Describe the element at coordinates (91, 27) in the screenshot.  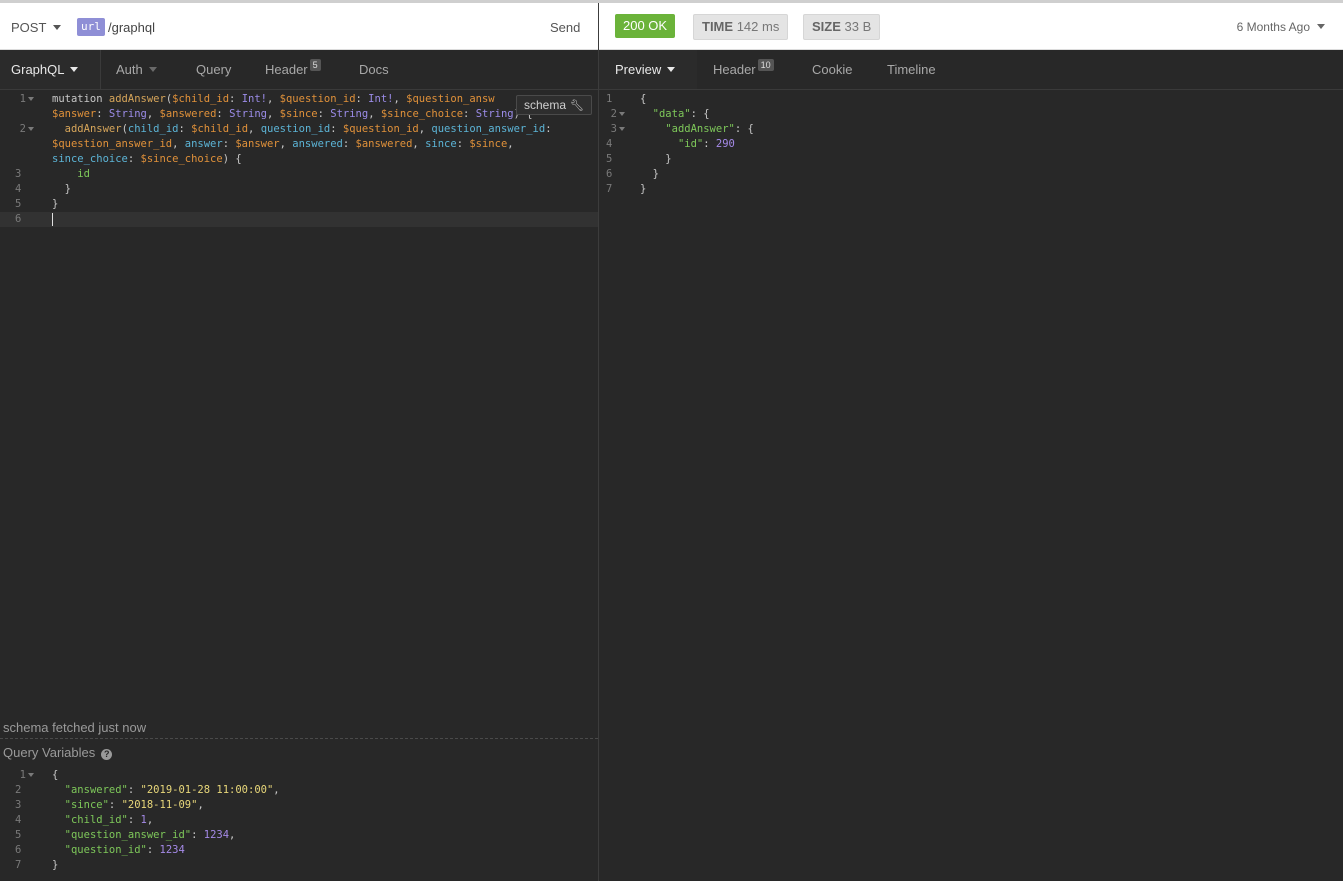
I see `url-variable-tag: url` at that location.